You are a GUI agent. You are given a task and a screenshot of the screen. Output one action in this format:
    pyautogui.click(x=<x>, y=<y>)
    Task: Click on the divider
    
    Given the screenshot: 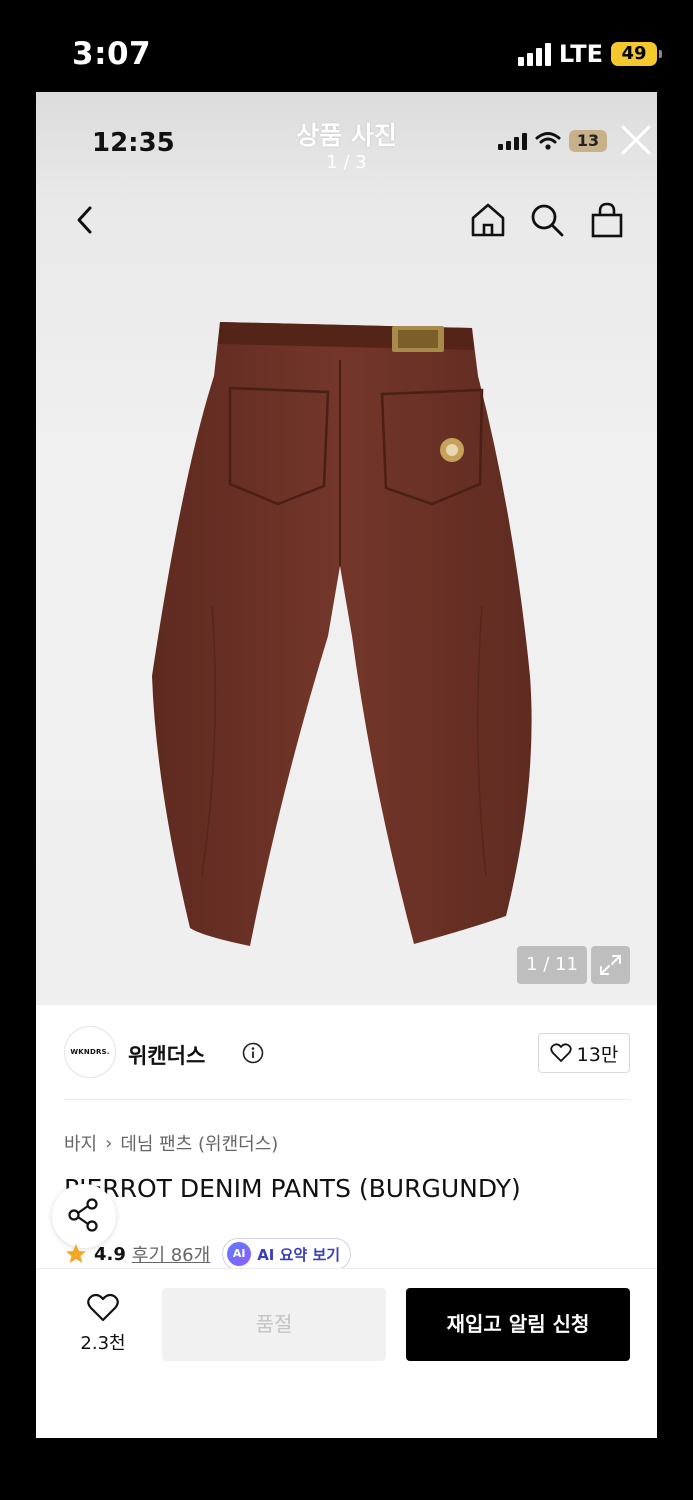 What is the action you would take?
    pyautogui.click(x=347, y=1099)
    